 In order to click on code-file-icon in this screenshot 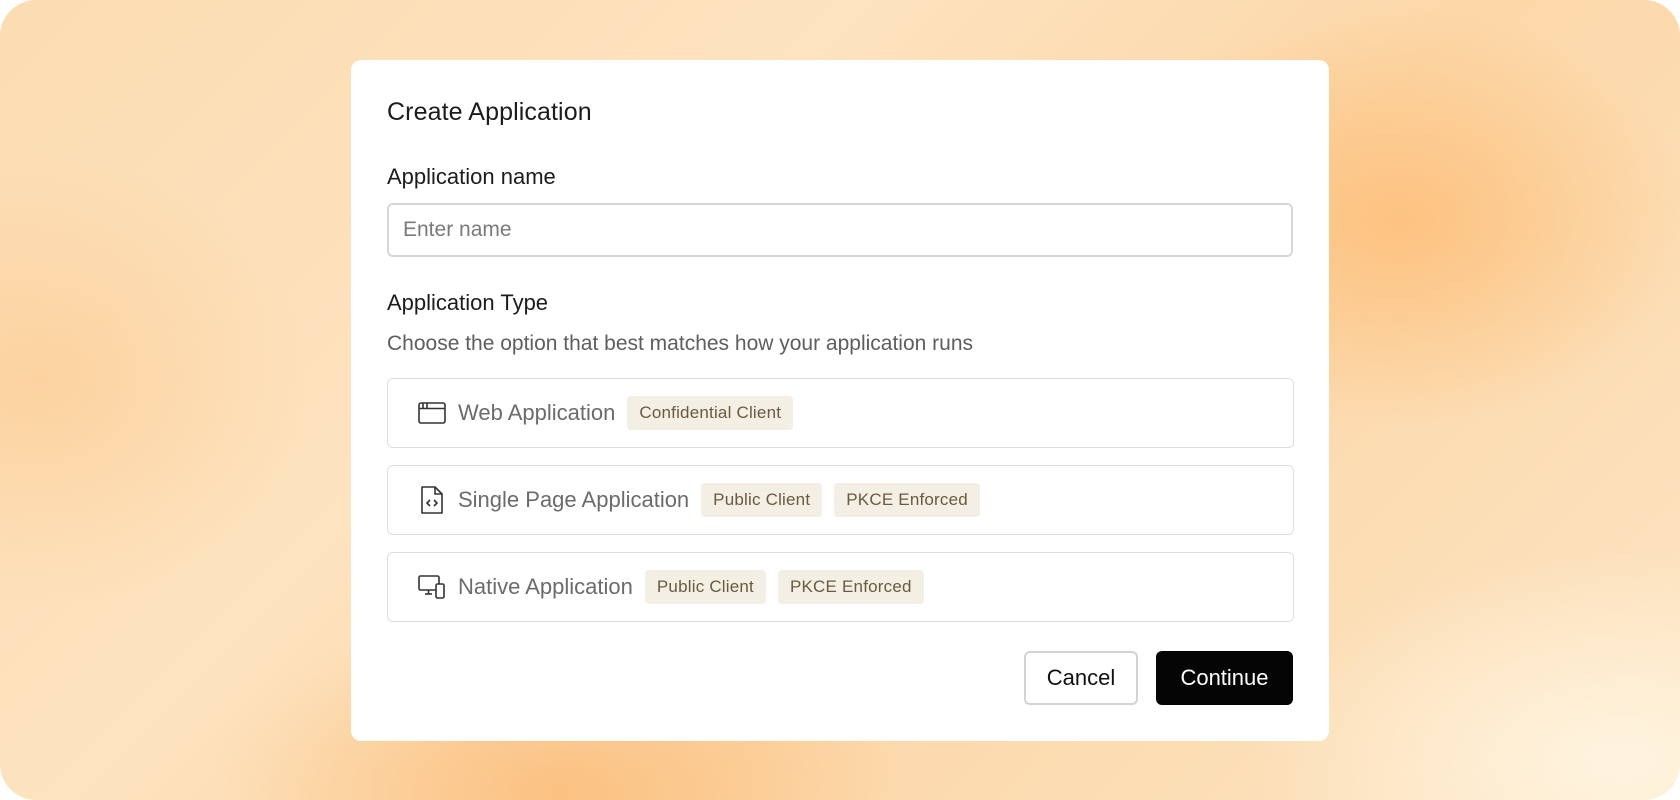, I will do `click(432, 500)`.